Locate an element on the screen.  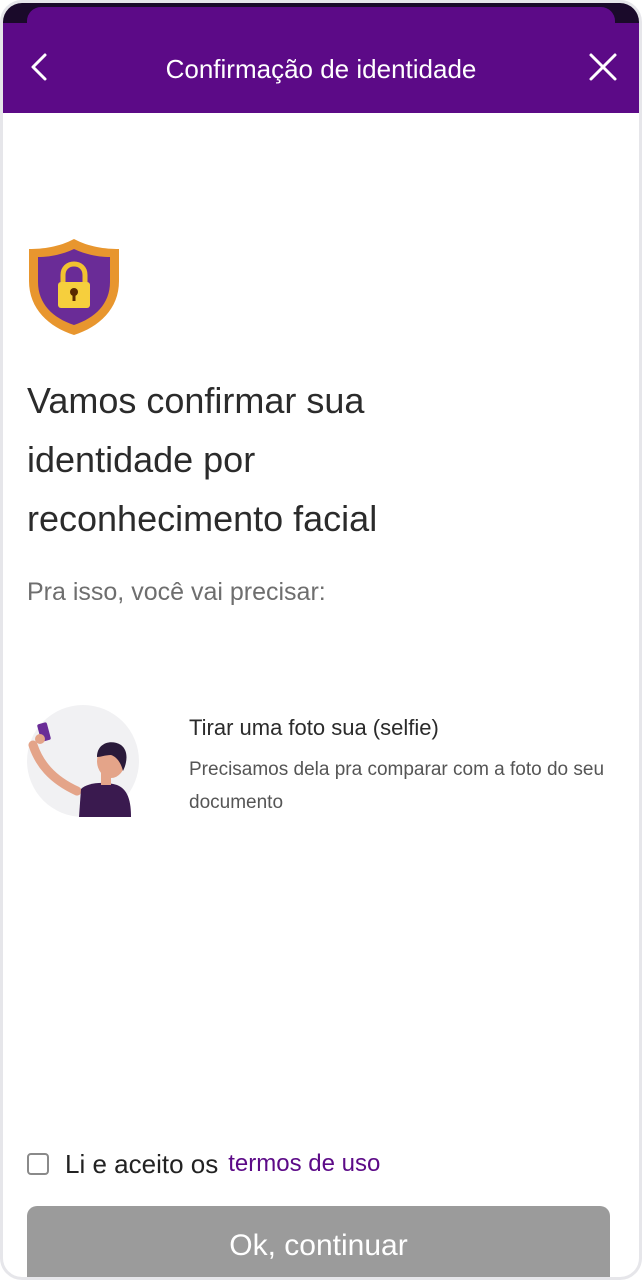
continue-button: Ok, continuar is located at coordinates (318, 1241).